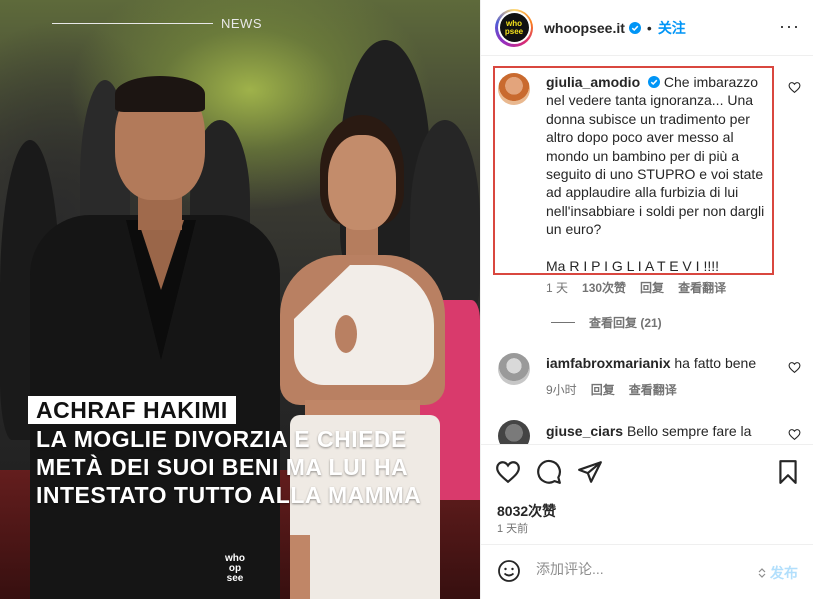  Describe the element at coordinates (561, 390) in the screenshot. I see `comment-time: 9小时` at that location.